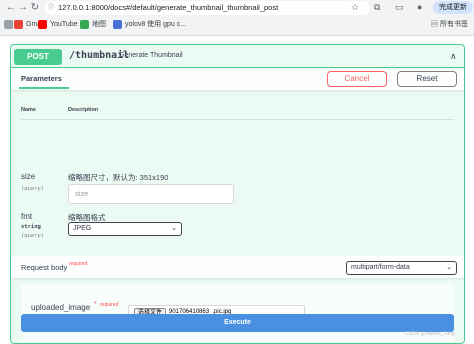 This screenshot has width=474, height=344. Describe the element at coordinates (84, 24) in the screenshot. I see `maps-icon` at that location.